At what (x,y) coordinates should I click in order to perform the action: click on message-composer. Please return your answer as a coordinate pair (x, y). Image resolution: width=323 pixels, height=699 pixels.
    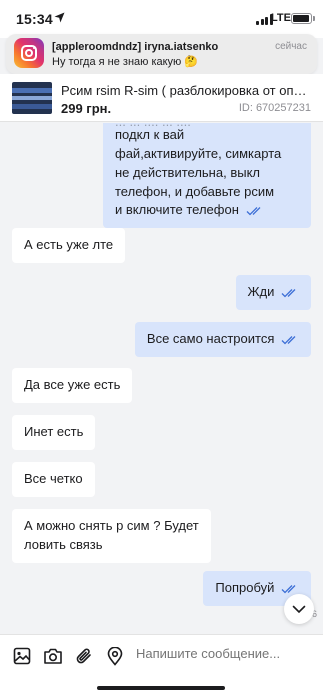
    Looking at the image, I should click on (161, 655).